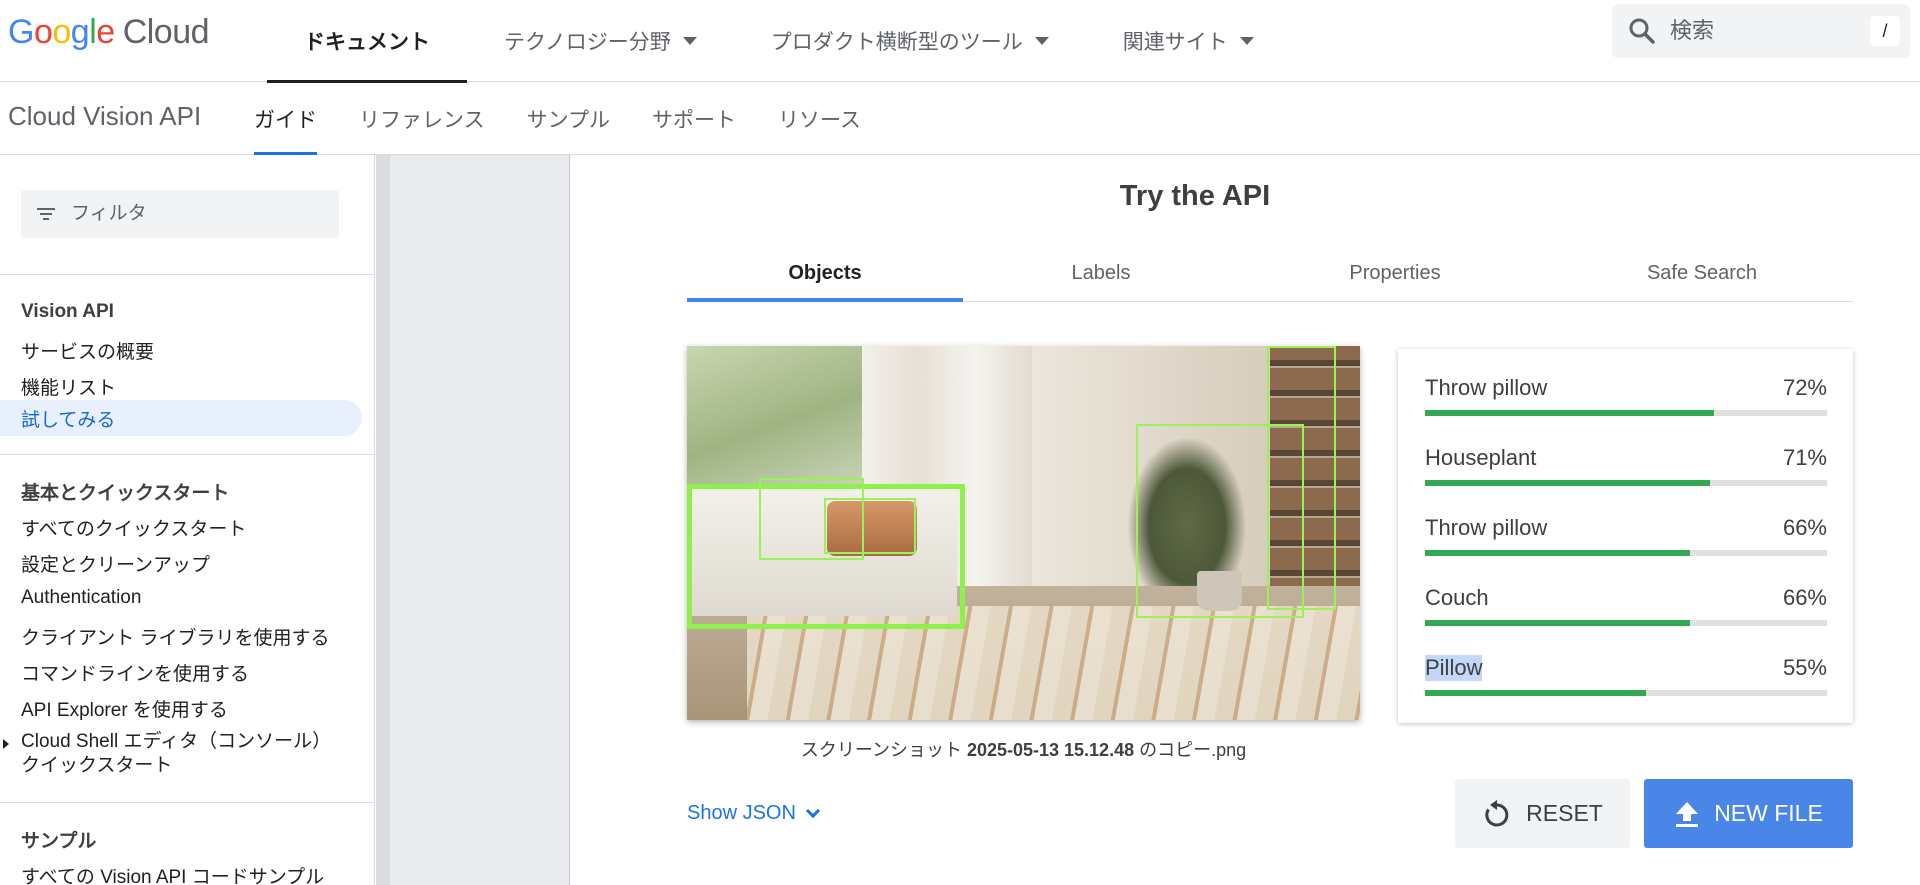 This screenshot has height=885, width=1920. I want to click on nav-documents: ドキュメント, so click(367, 41).